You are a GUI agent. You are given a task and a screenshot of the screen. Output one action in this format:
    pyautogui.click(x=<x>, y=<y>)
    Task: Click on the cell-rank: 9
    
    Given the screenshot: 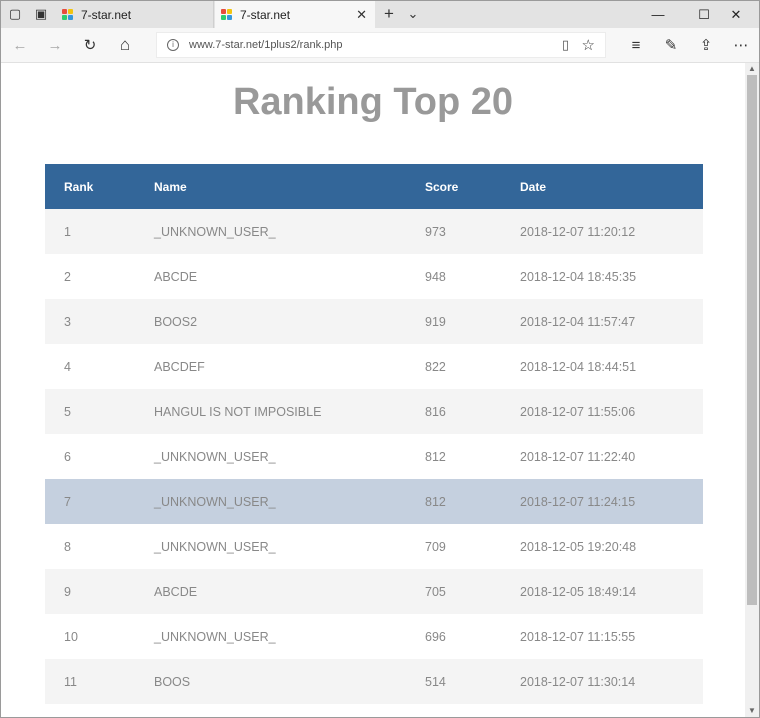 What is the action you would take?
    pyautogui.click(x=99, y=591)
    